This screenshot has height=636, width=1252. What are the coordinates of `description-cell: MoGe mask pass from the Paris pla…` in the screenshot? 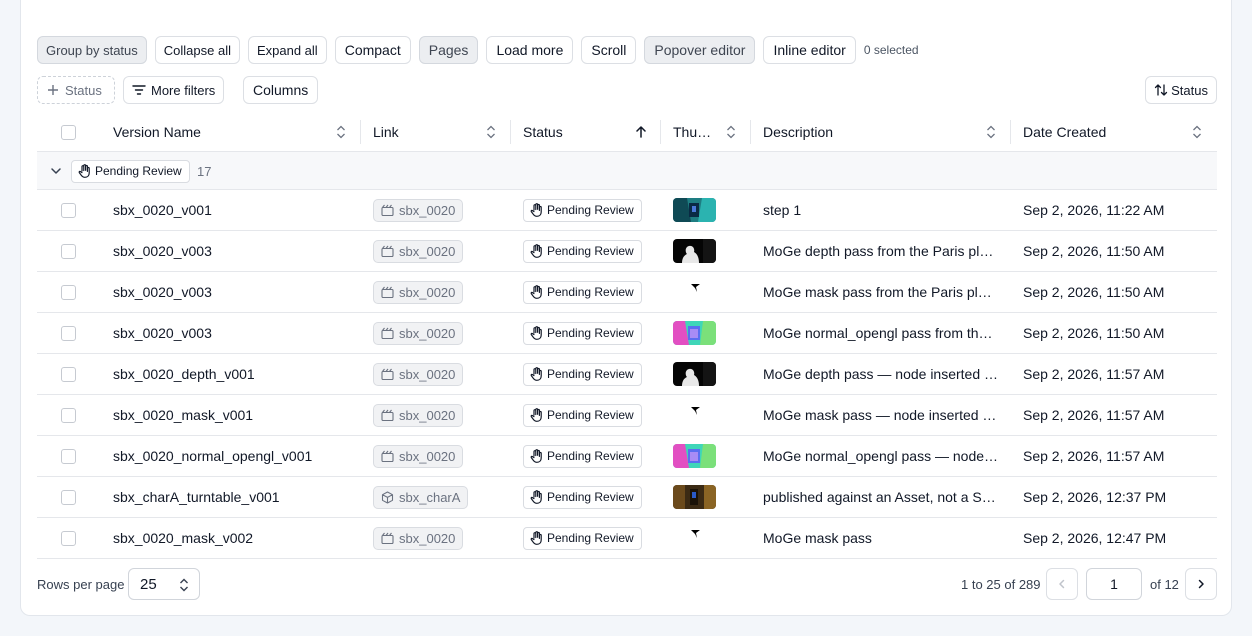 It's located at (883, 292).